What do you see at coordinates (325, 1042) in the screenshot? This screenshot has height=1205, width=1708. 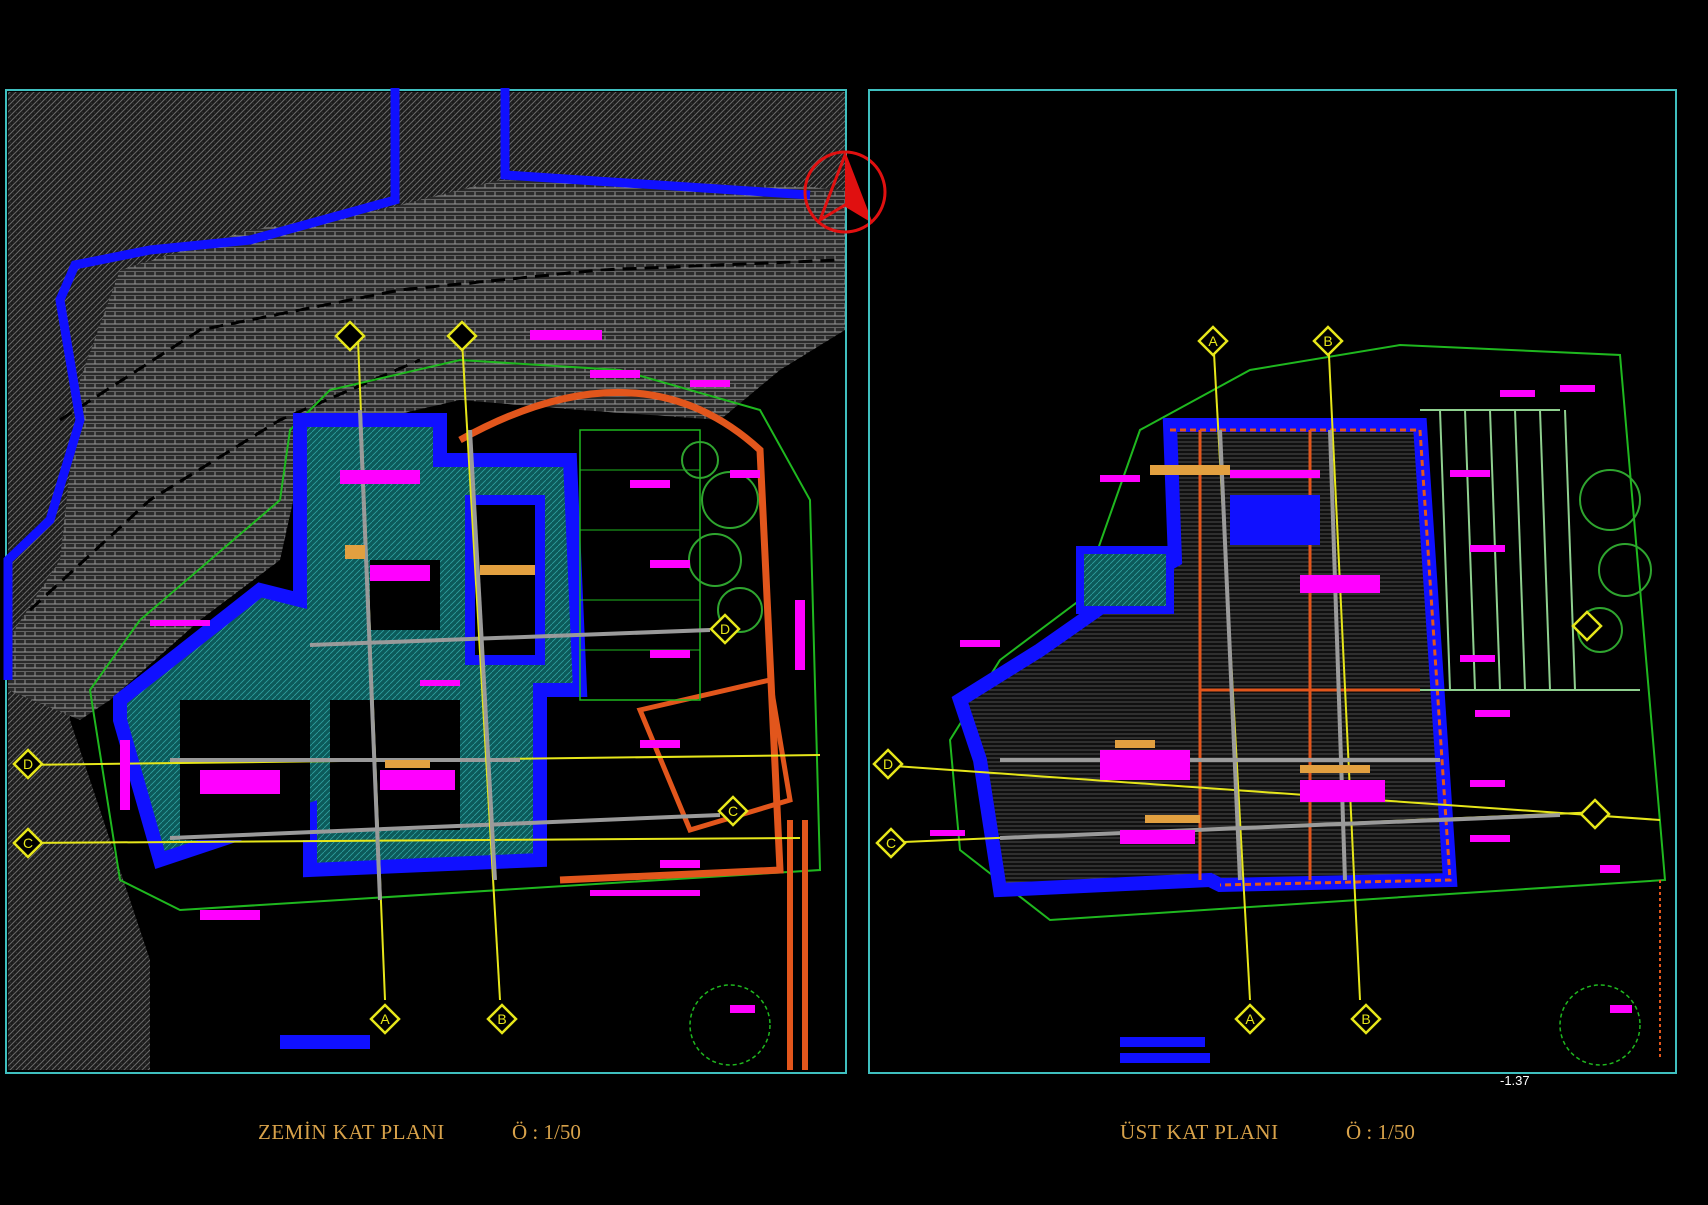 I see `bottom-bench` at bounding box center [325, 1042].